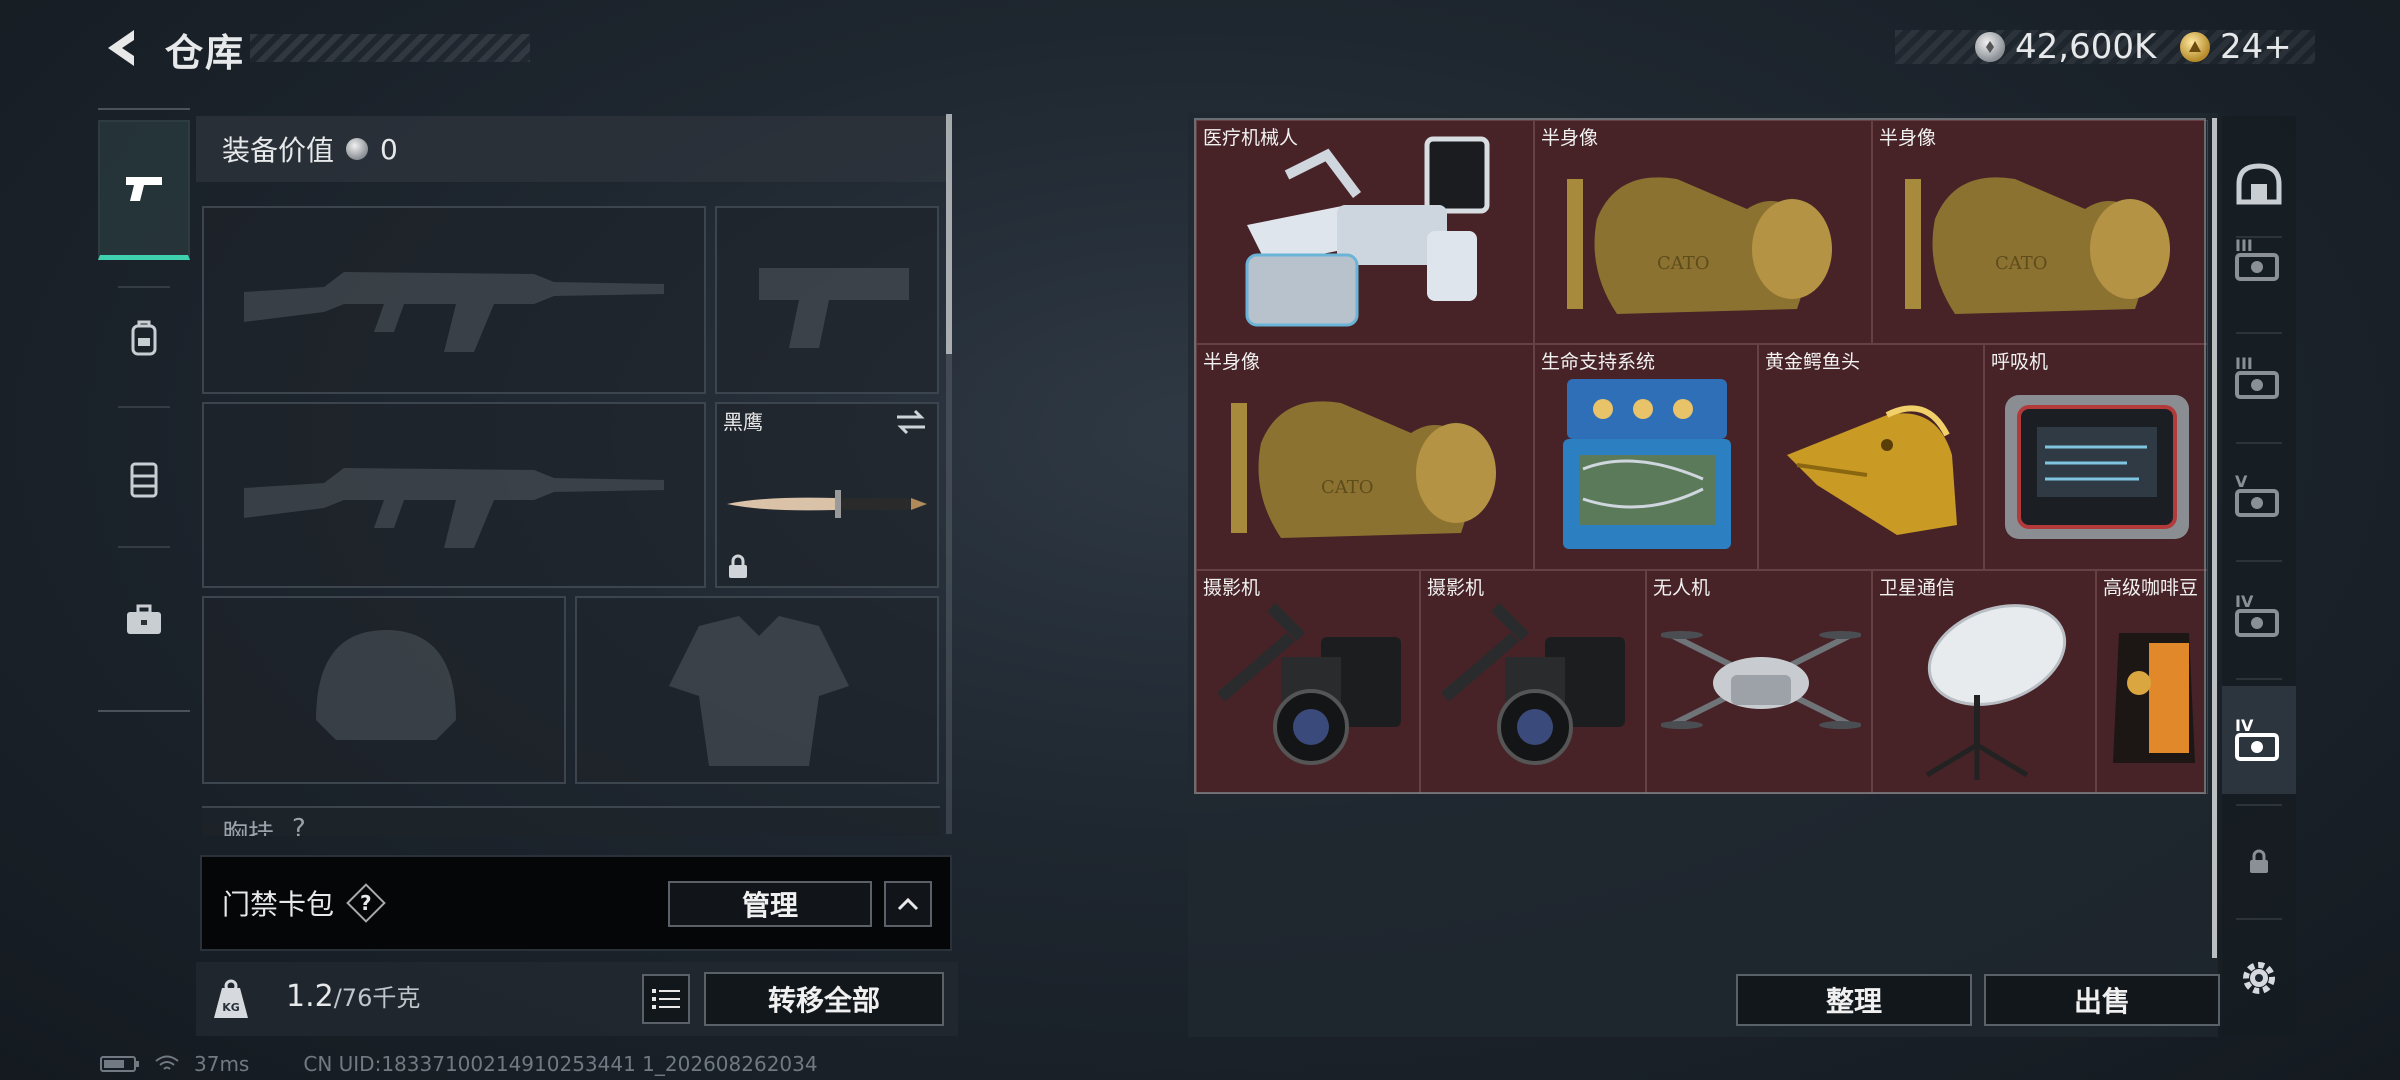 Image resolution: width=2400 pixels, height=1080 pixels. I want to click on stash-item: 高级咖啡豆, so click(2152, 682).